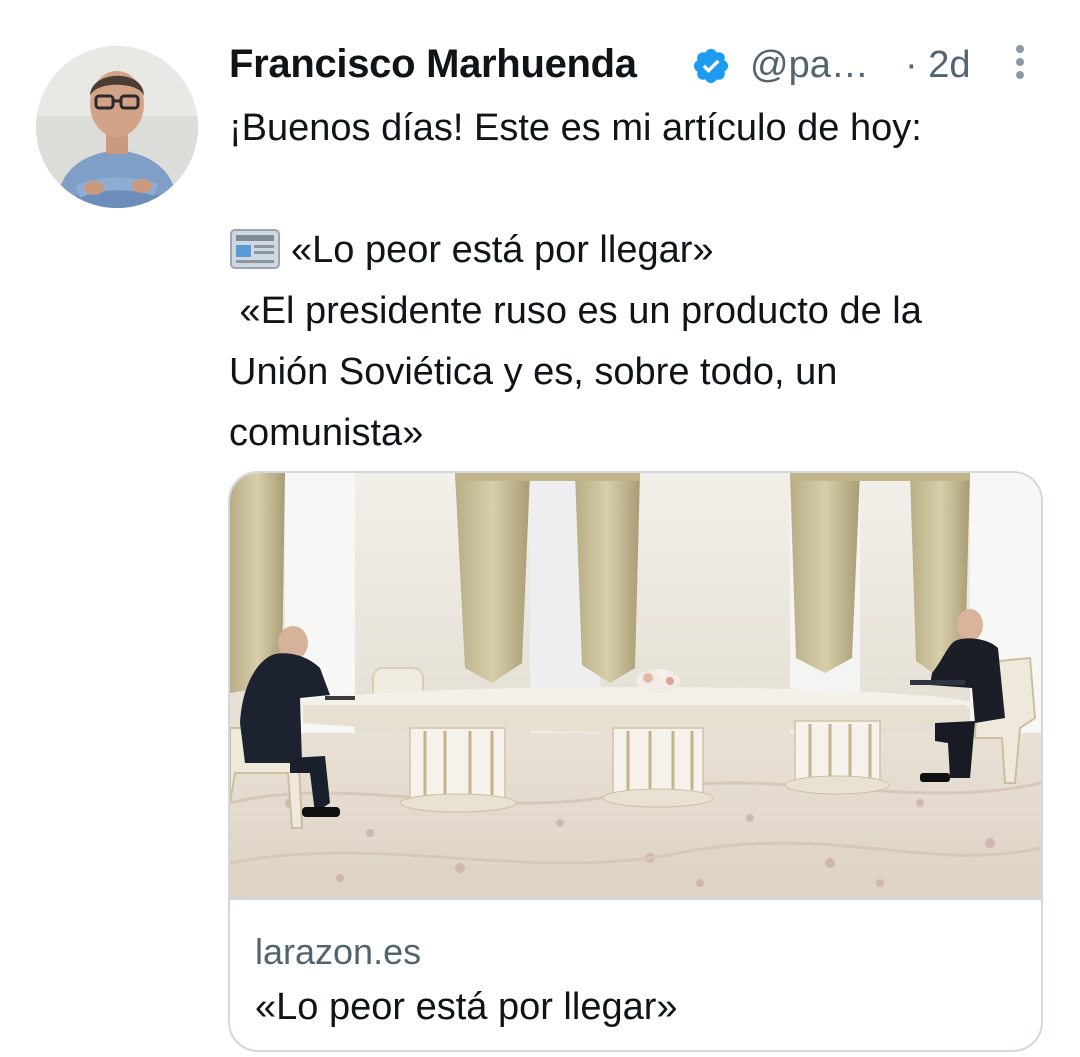 Image resolution: width=1080 pixels, height=1057 pixels. Describe the element at coordinates (466, 1007) in the screenshot. I see `card-title: «Lo peor está por llegar»` at that location.